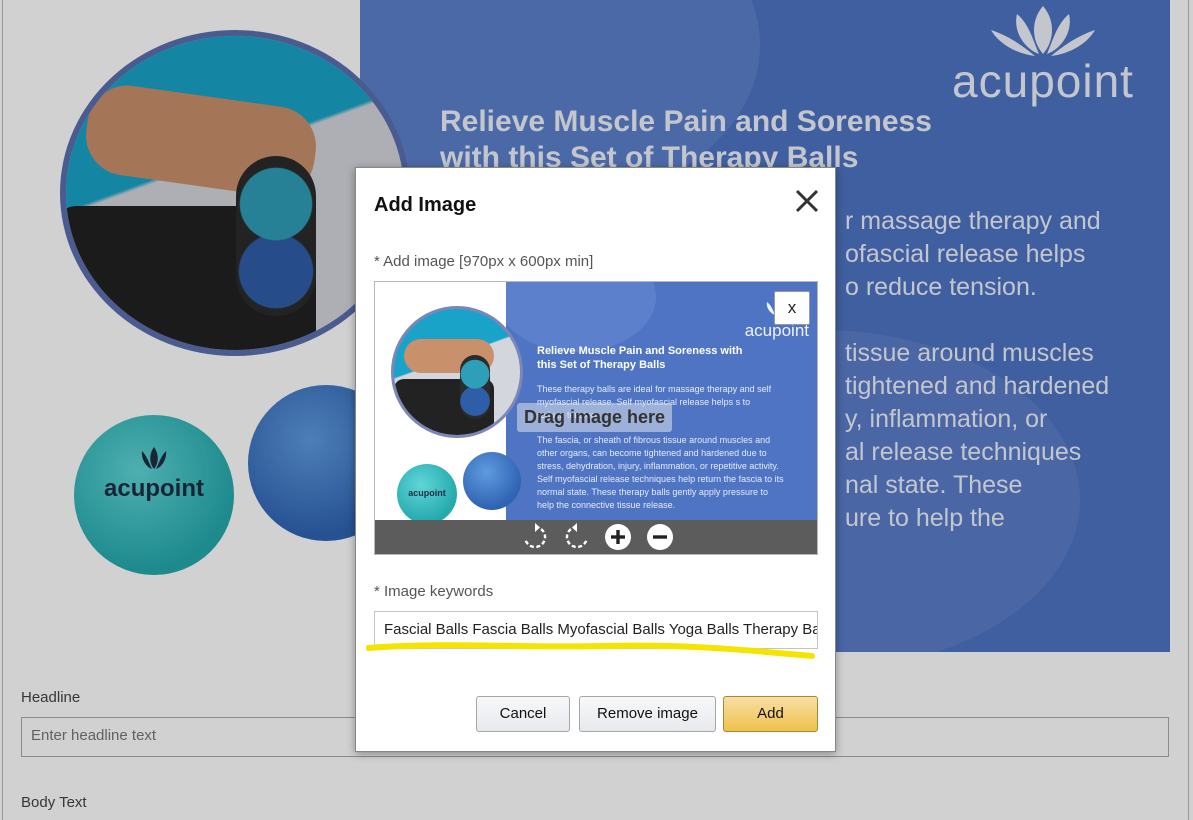 The image size is (1193, 820). Describe the element at coordinates (770, 714) in the screenshot. I see `add-button: Add` at that location.